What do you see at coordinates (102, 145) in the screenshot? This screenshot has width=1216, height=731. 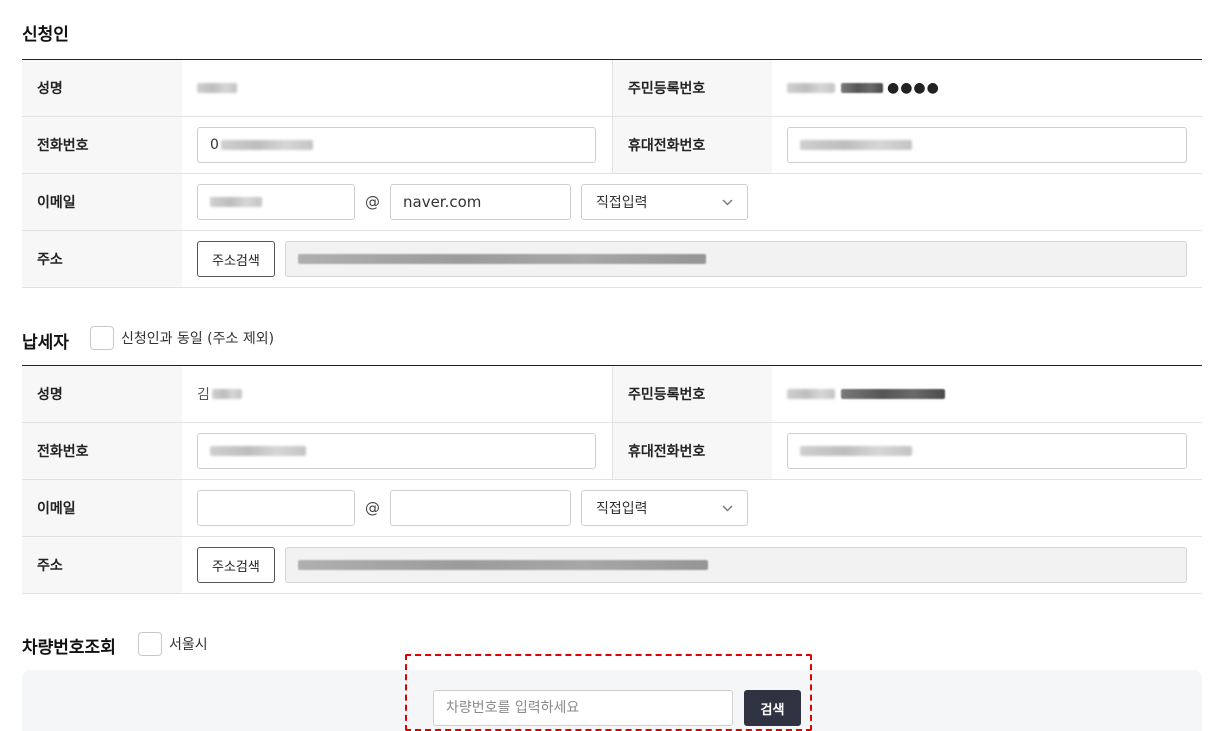 I see `applicant-phone-label: 전화번호` at bounding box center [102, 145].